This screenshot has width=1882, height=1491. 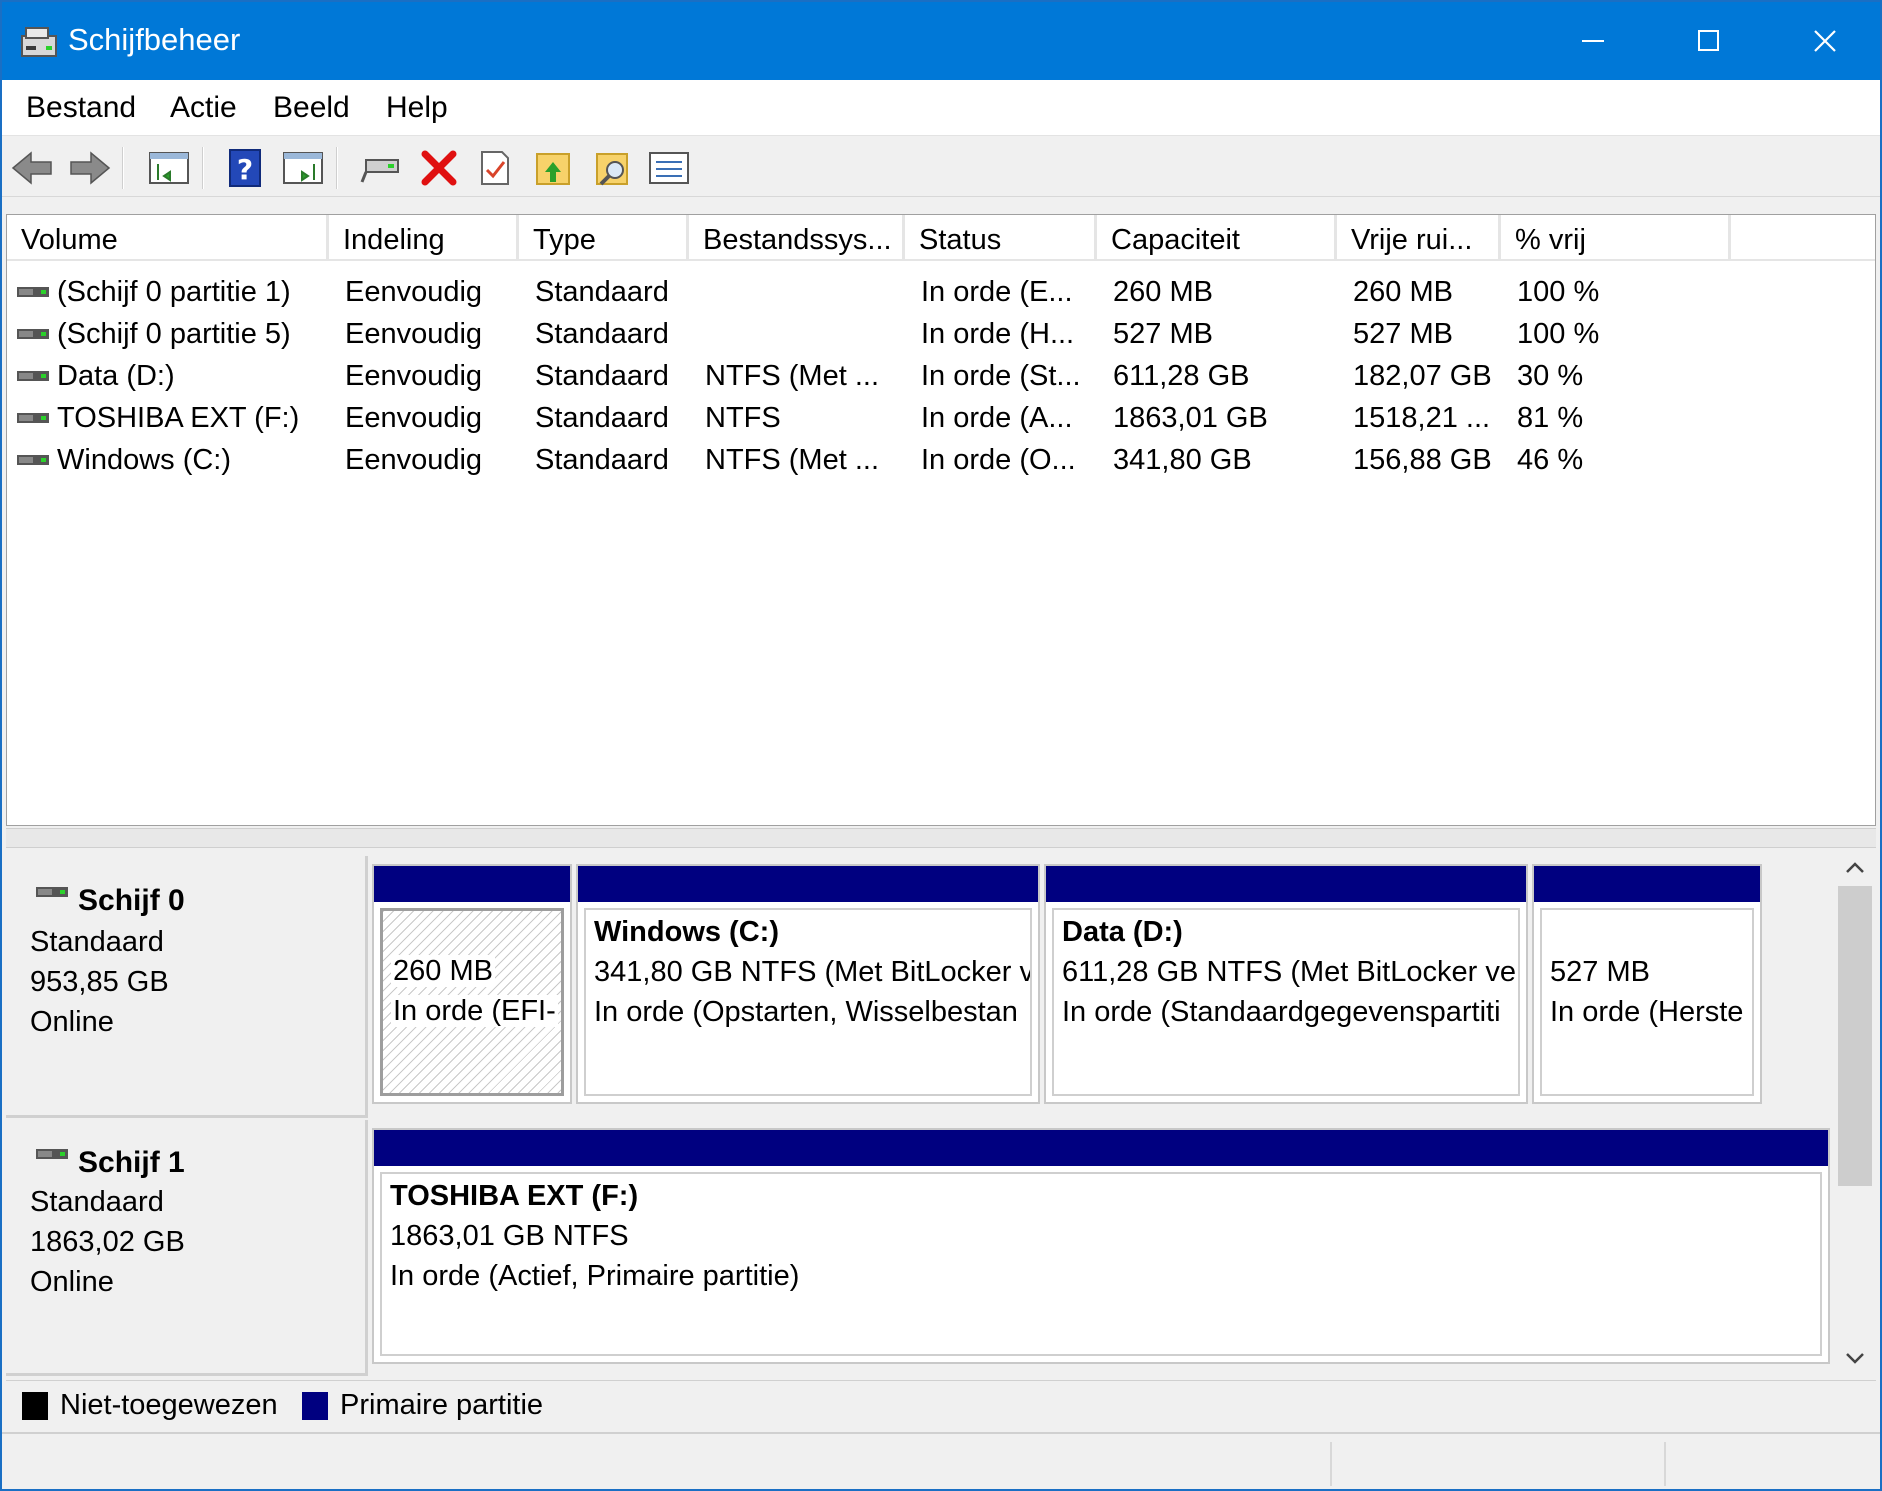 What do you see at coordinates (1855, 1036) in the screenshot?
I see `scrollbar-thumb` at bounding box center [1855, 1036].